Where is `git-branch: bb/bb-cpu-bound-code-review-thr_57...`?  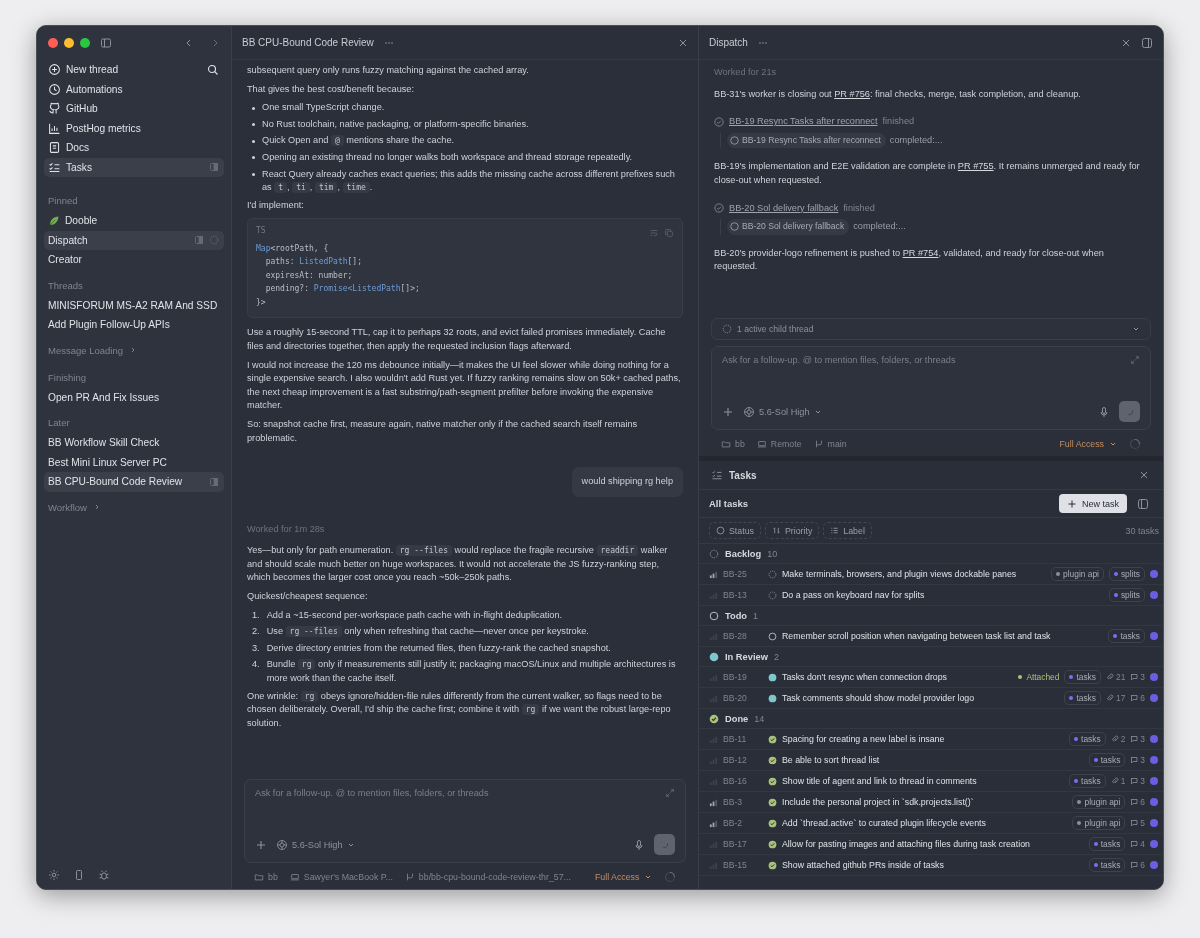
git-branch: bb/bb-cpu-bound-code-review-thr_57... is located at coordinates (487, 877).